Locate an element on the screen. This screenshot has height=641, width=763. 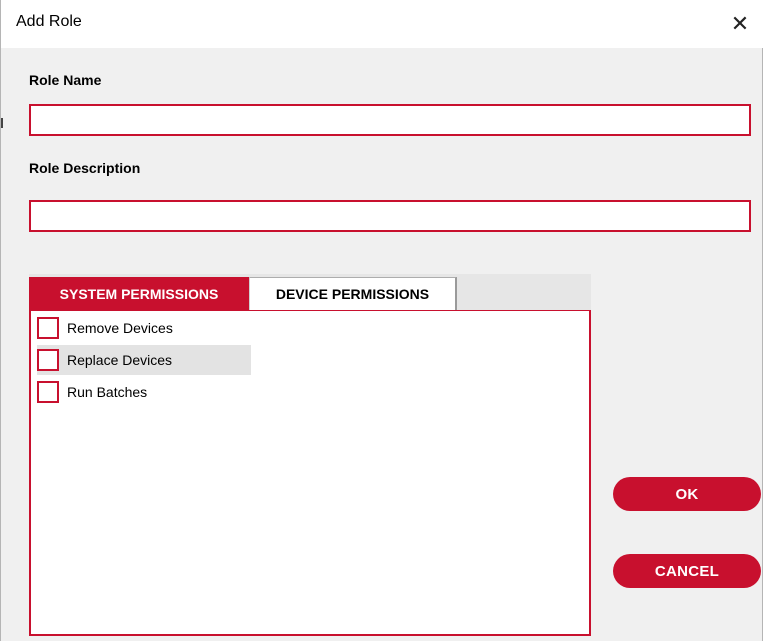
role-name-label: Role Name is located at coordinates (65, 80).